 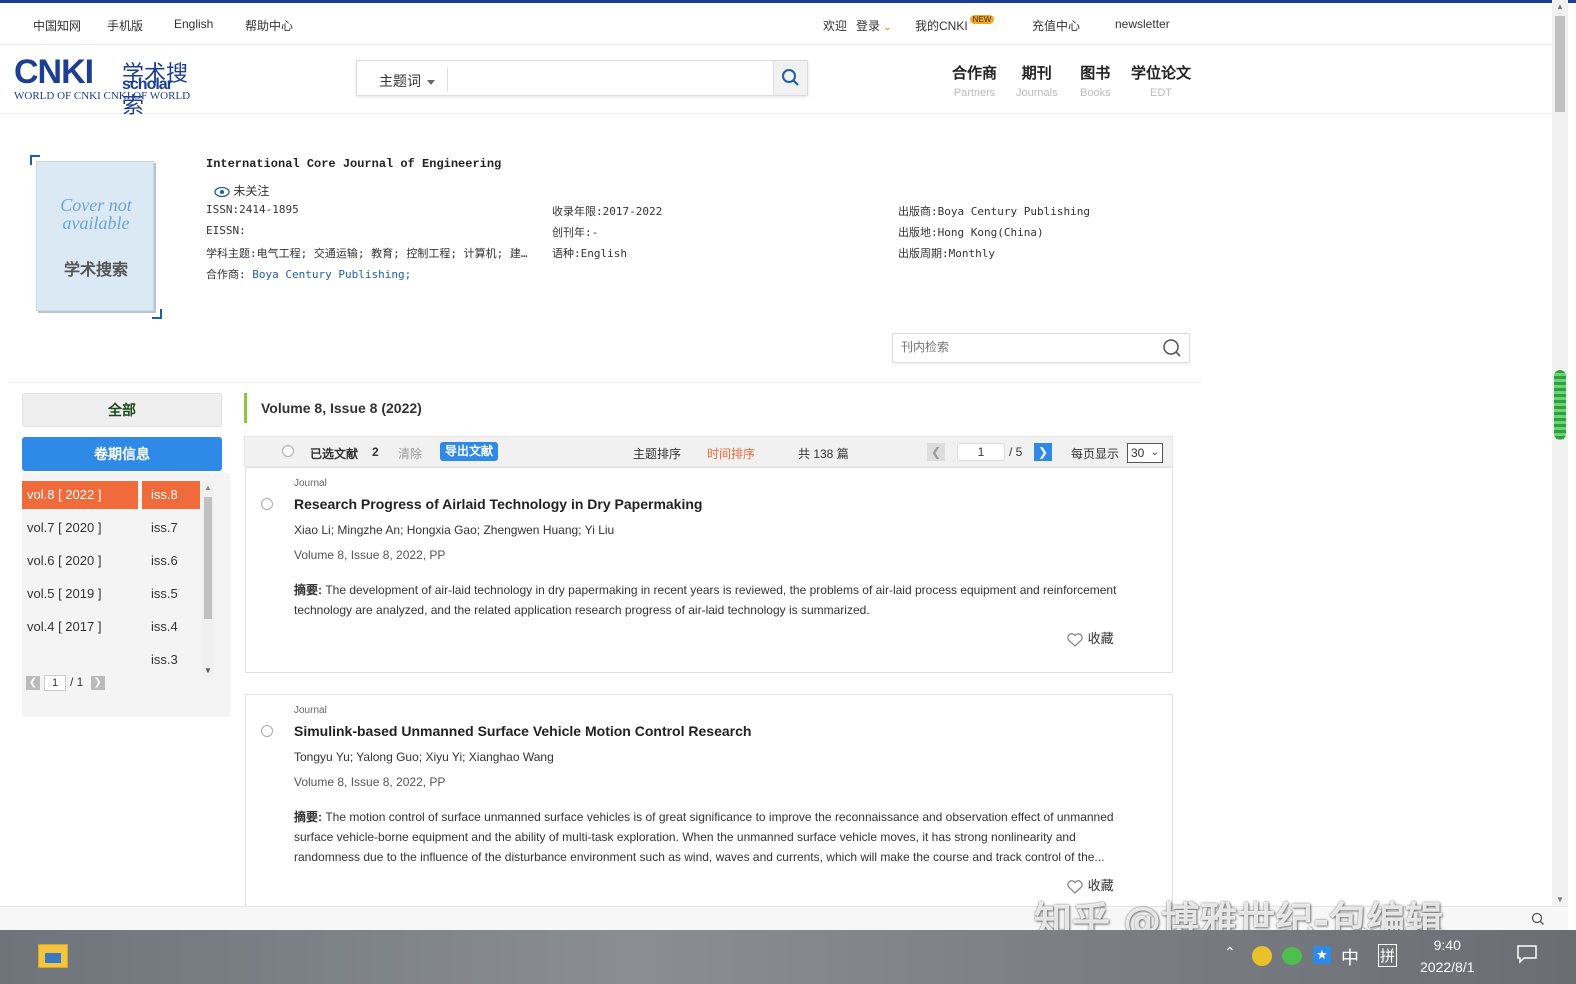 I want to click on login-link: 登录 ⌄, so click(x=874, y=25).